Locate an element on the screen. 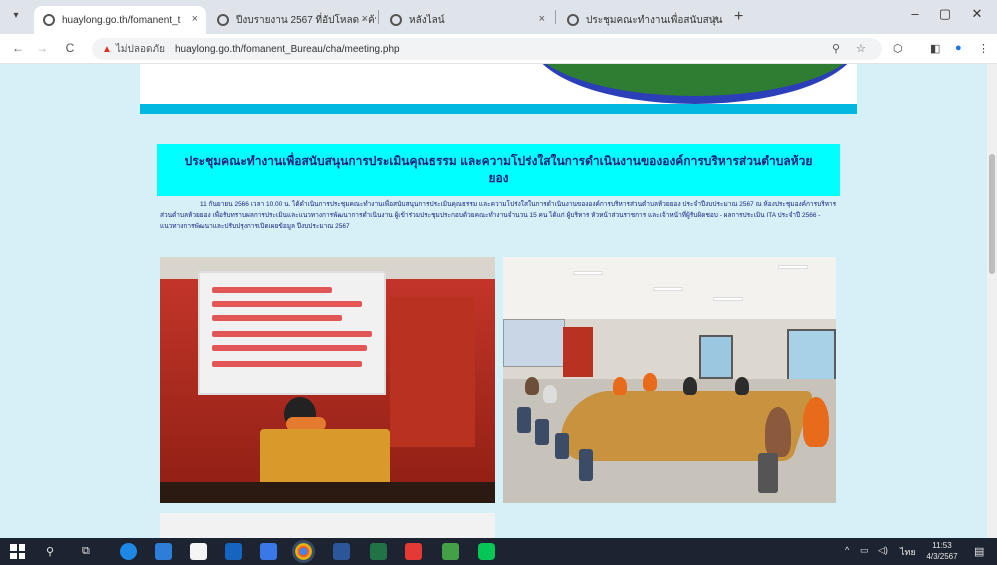 The image size is (997, 565). tab-title: huaylong.go.th/fomanent_t is located at coordinates (121, 20).